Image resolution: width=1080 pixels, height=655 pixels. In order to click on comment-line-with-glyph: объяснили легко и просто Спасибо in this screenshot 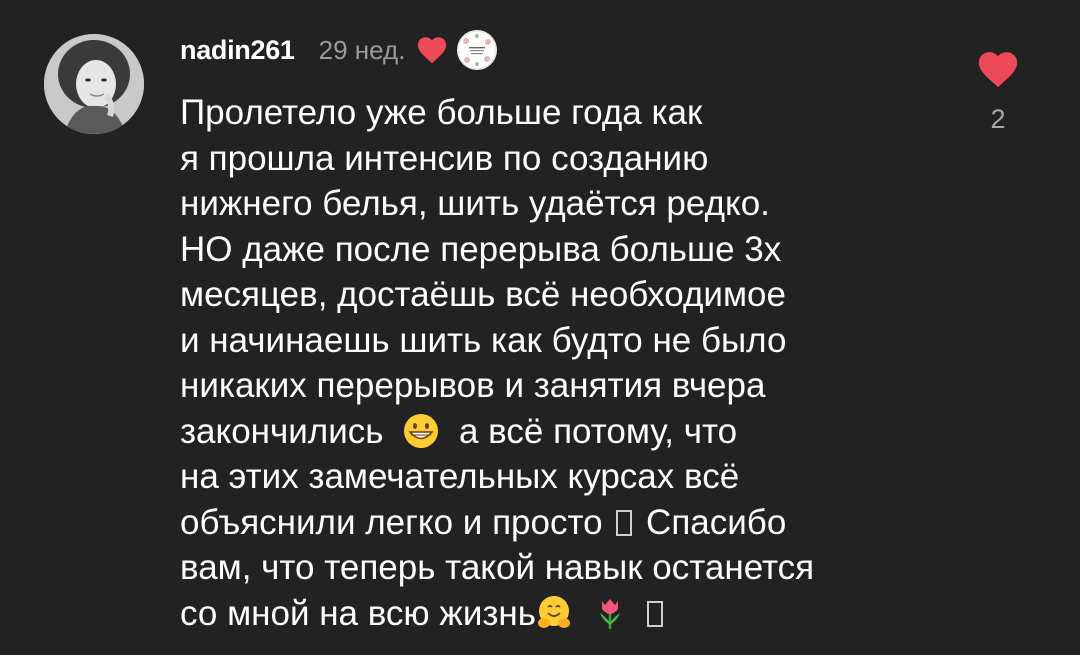, I will do `click(560, 523)`.